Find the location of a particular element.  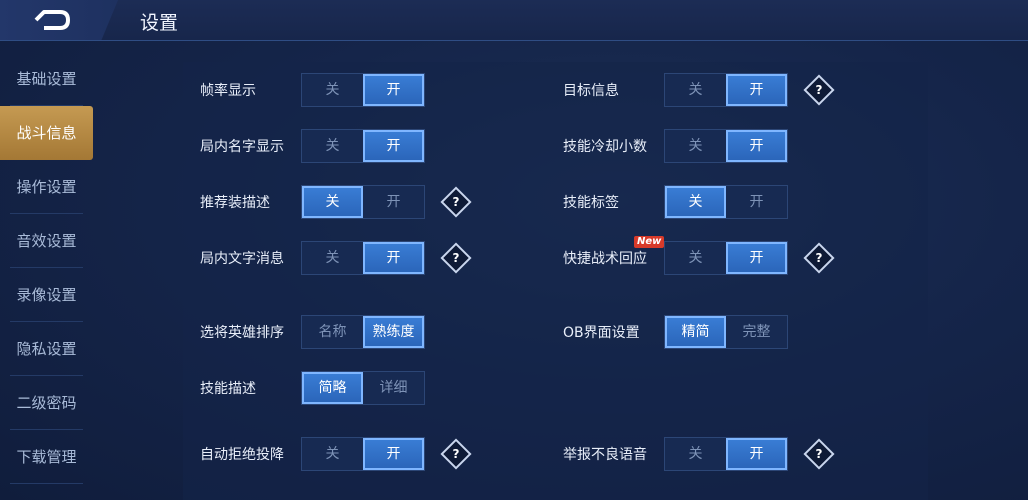

frame-rate-toggle: 关 开 is located at coordinates (363, 90).